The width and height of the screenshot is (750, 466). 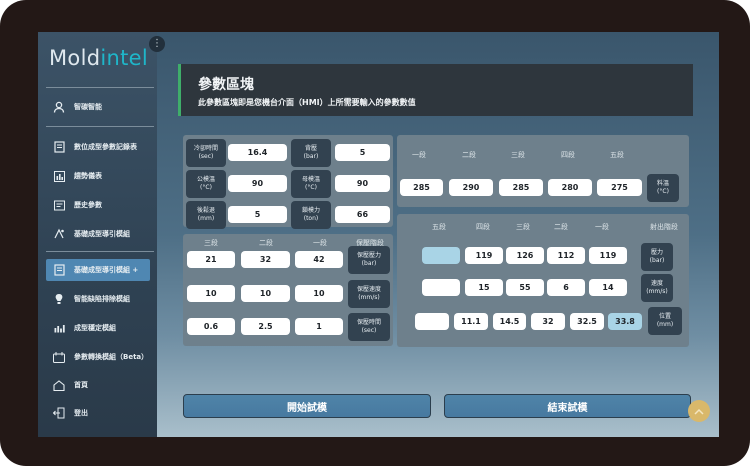 I want to click on inj-position-value: 32.5, so click(x=587, y=321).